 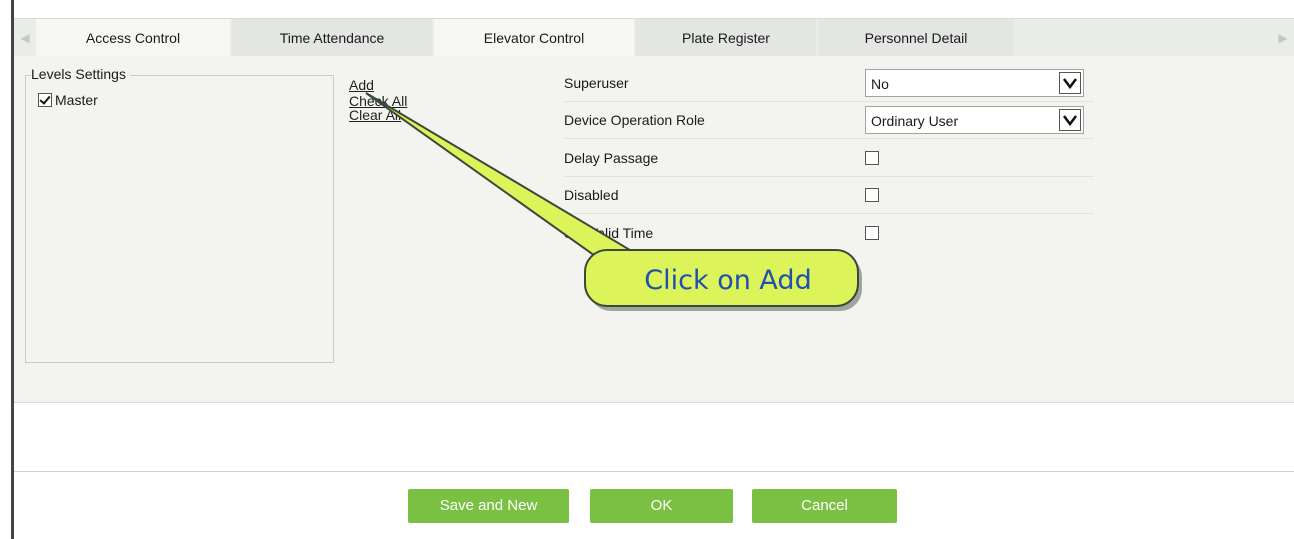 What do you see at coordinates (872, 195) in the screenshot?
I see `disabled-checkbox` at bounding box center [872, 195].